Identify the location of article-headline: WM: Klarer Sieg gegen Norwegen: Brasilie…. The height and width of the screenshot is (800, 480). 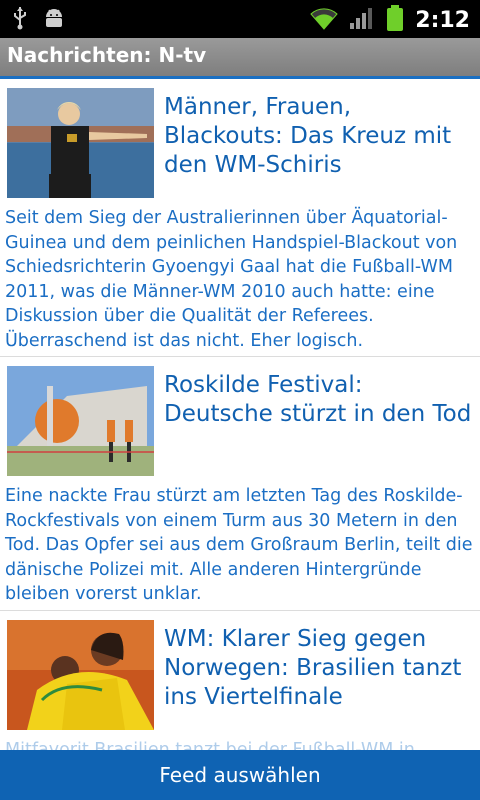
(318, 668).